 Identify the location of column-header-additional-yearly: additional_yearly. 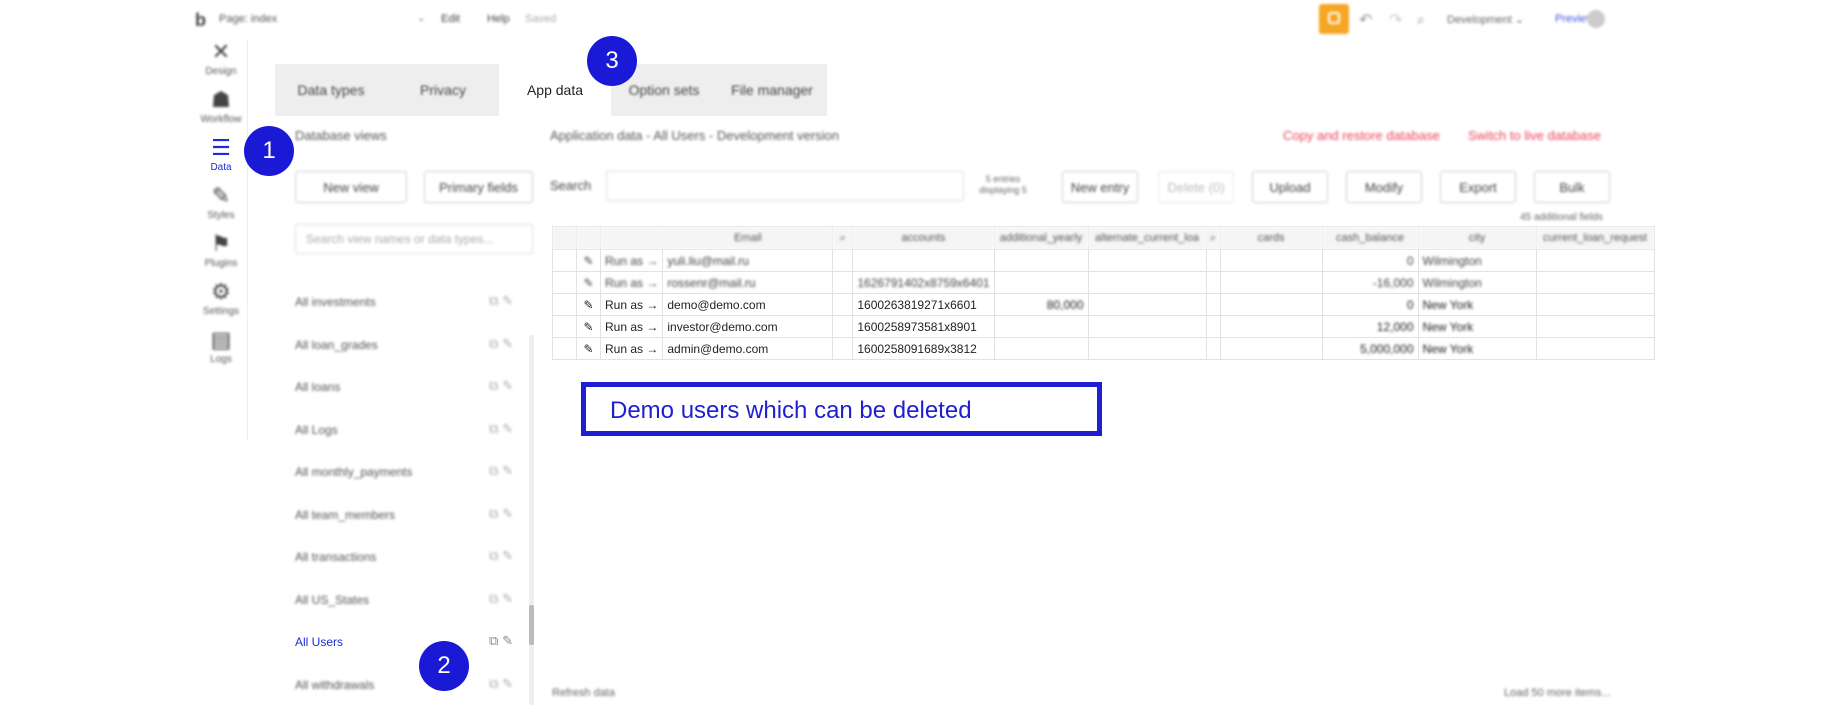
(1041, 238).